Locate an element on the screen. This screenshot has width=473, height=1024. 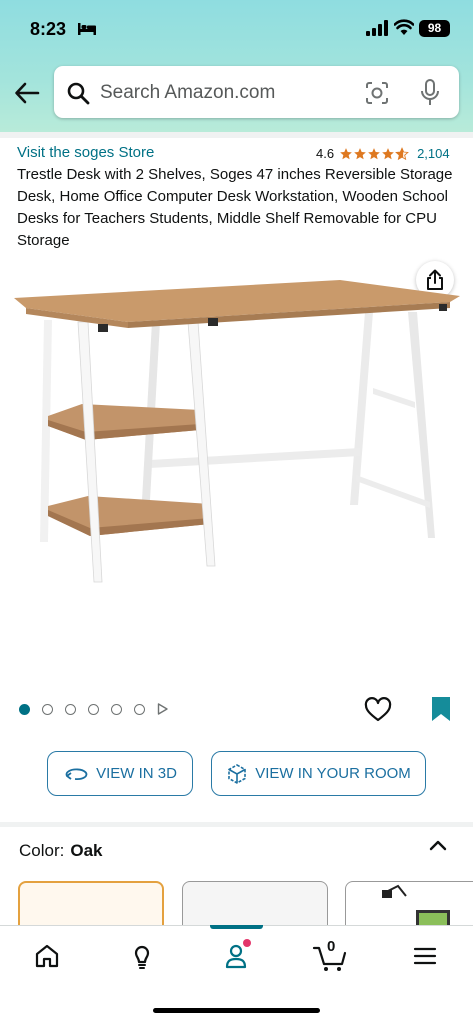
star-half-icon is located at coordinates (402, 153).